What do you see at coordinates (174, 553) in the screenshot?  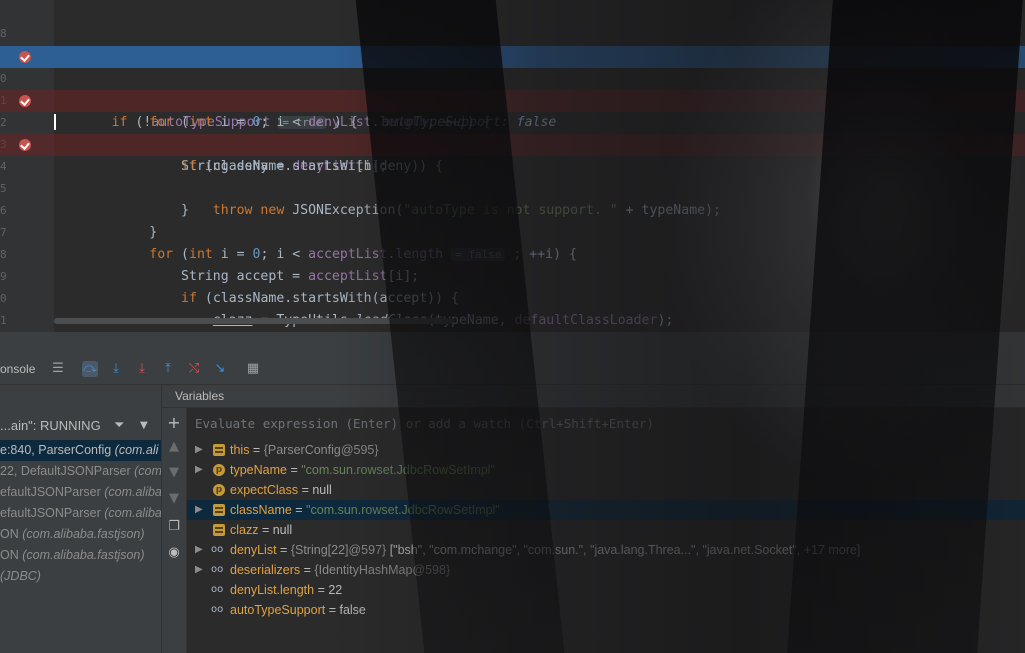 I see `eye-icon: ◉` at bounding box center [174, 553].